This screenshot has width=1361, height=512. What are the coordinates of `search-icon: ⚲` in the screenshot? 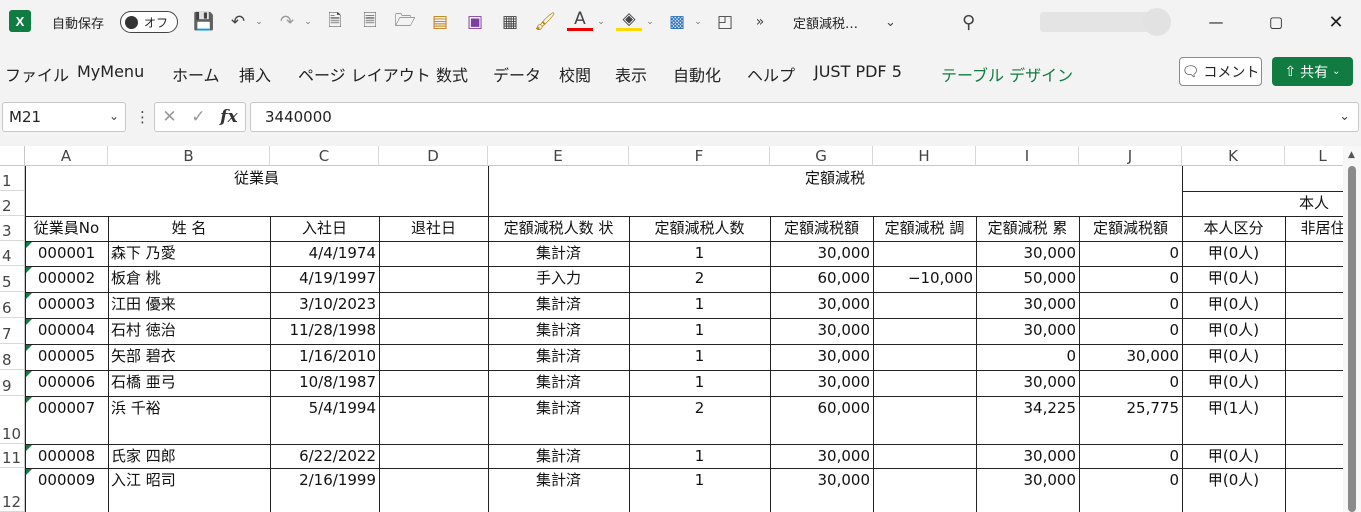 It's located at (968, 22).